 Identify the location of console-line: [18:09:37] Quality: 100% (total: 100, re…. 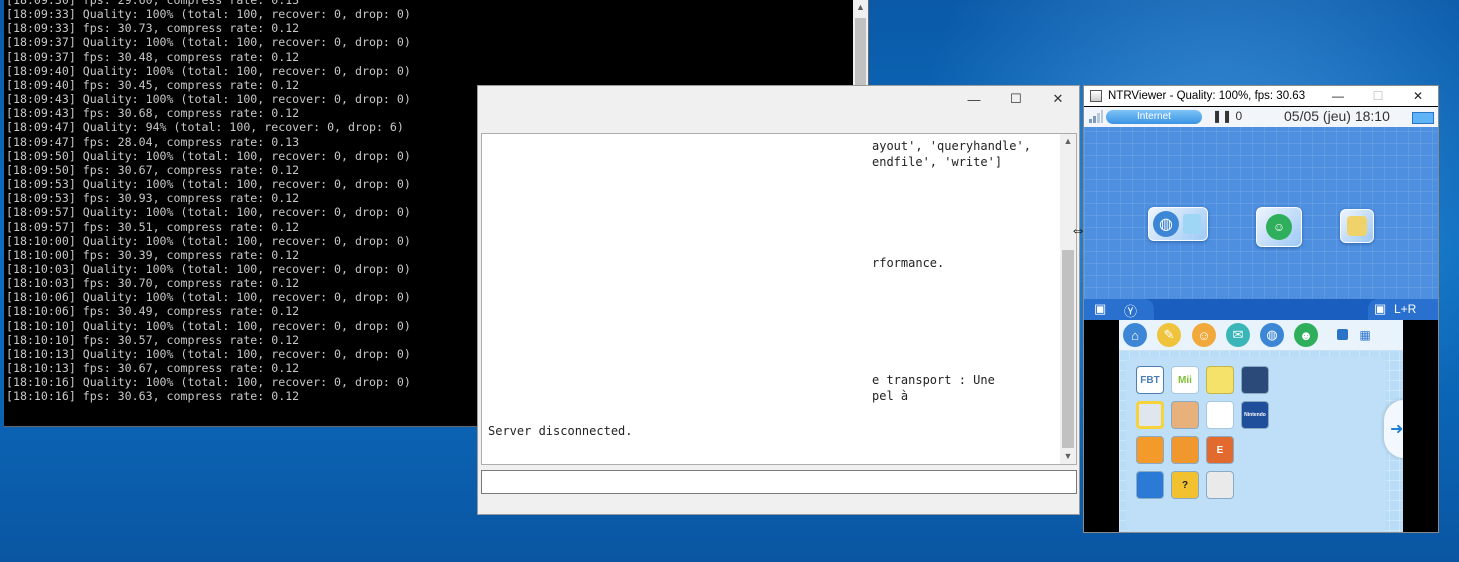
(208, 42).